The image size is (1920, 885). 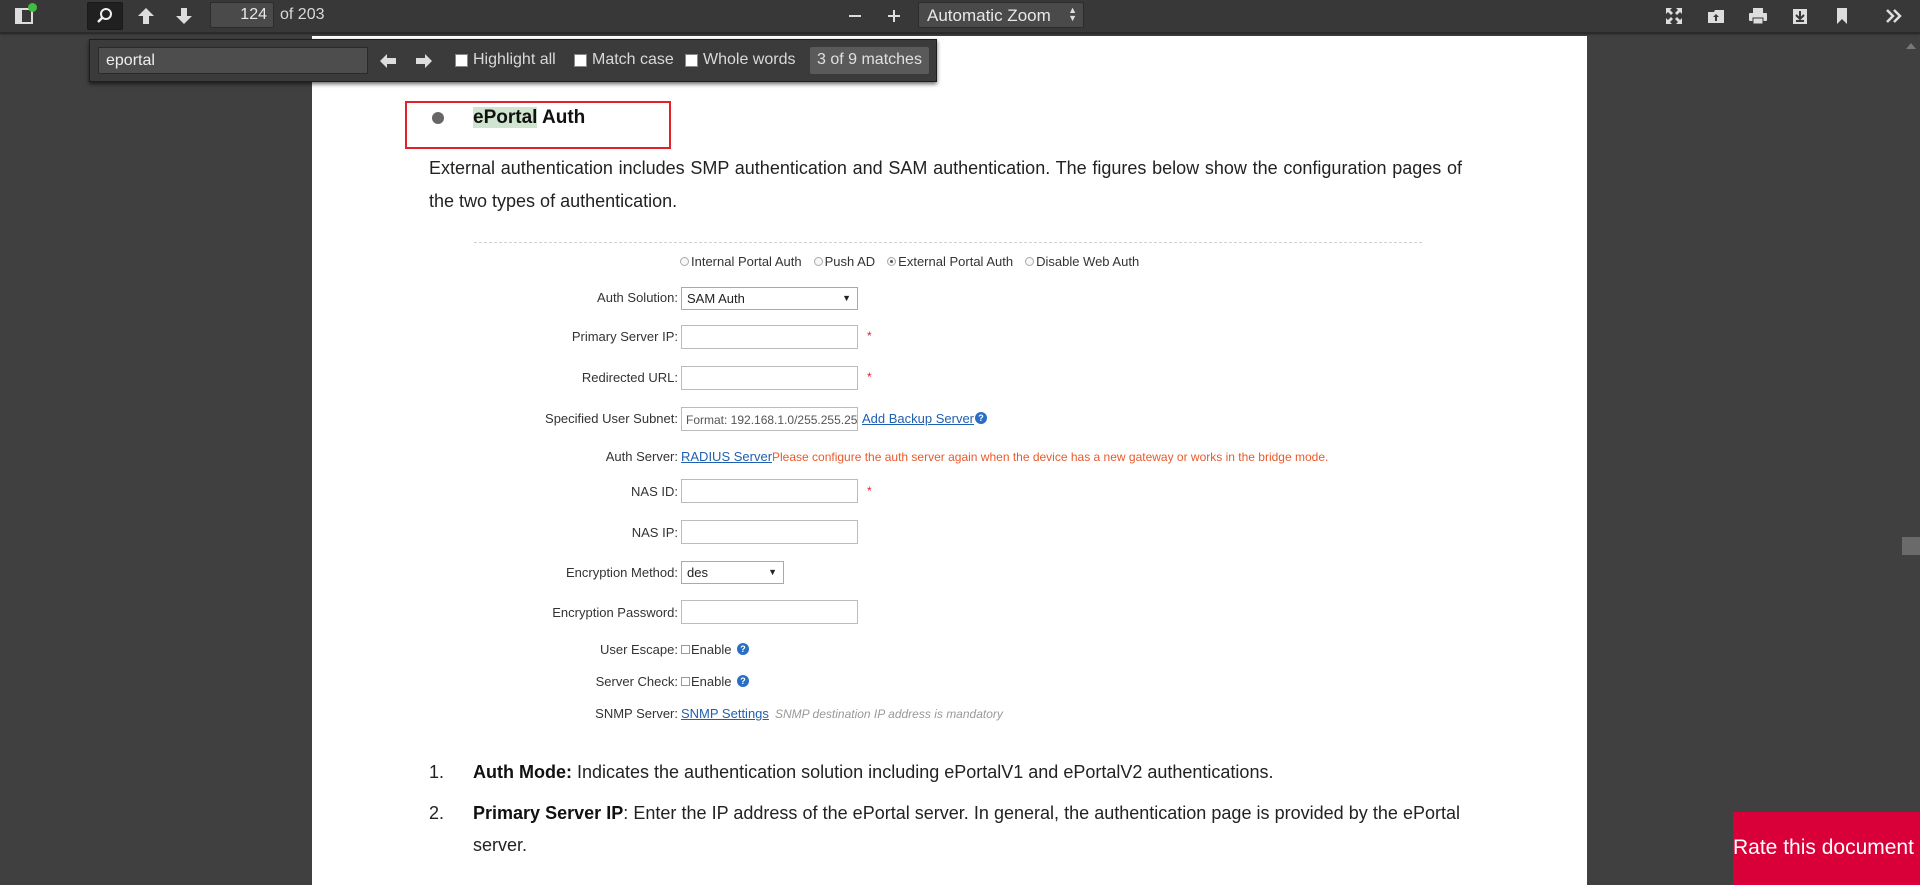 I want to click on minus-icon, so click(x=855, y=16).